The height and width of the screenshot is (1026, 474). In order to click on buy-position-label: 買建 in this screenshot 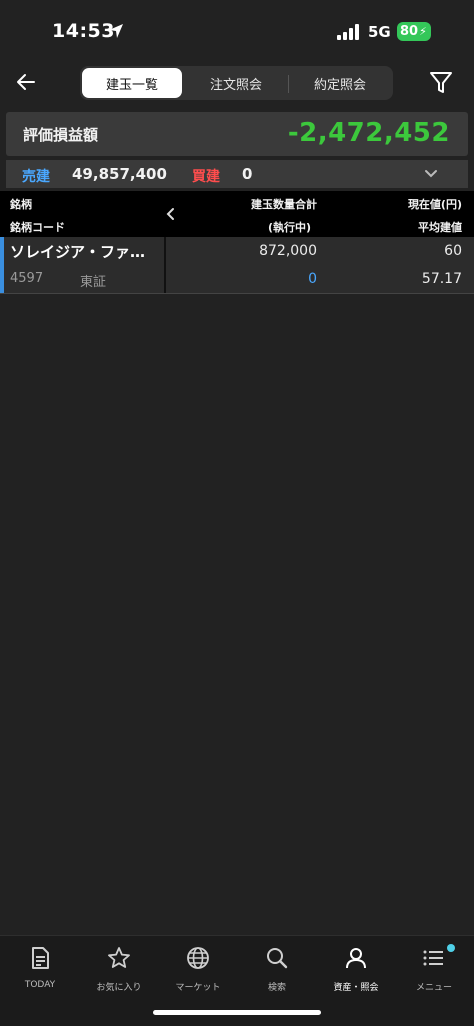, I will do `click(206, 177)`.